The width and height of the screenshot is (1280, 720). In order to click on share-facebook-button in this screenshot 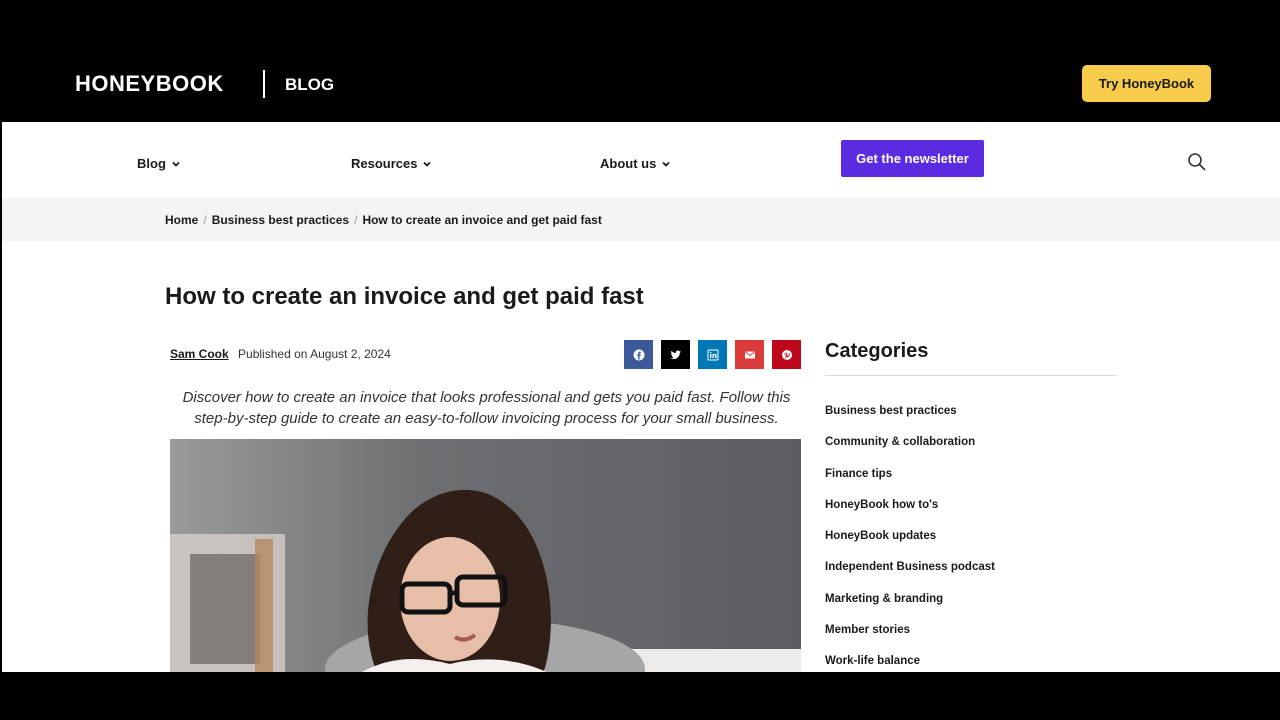, I will do `click(638, 354)`.